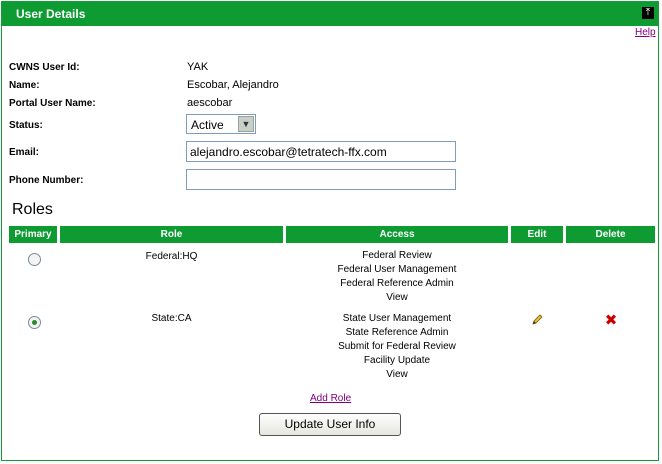  What do you see at coordinates (611, 320) in the screenshot?
I see `delete-x-icon: ✖` at bounding box center [611, 320].